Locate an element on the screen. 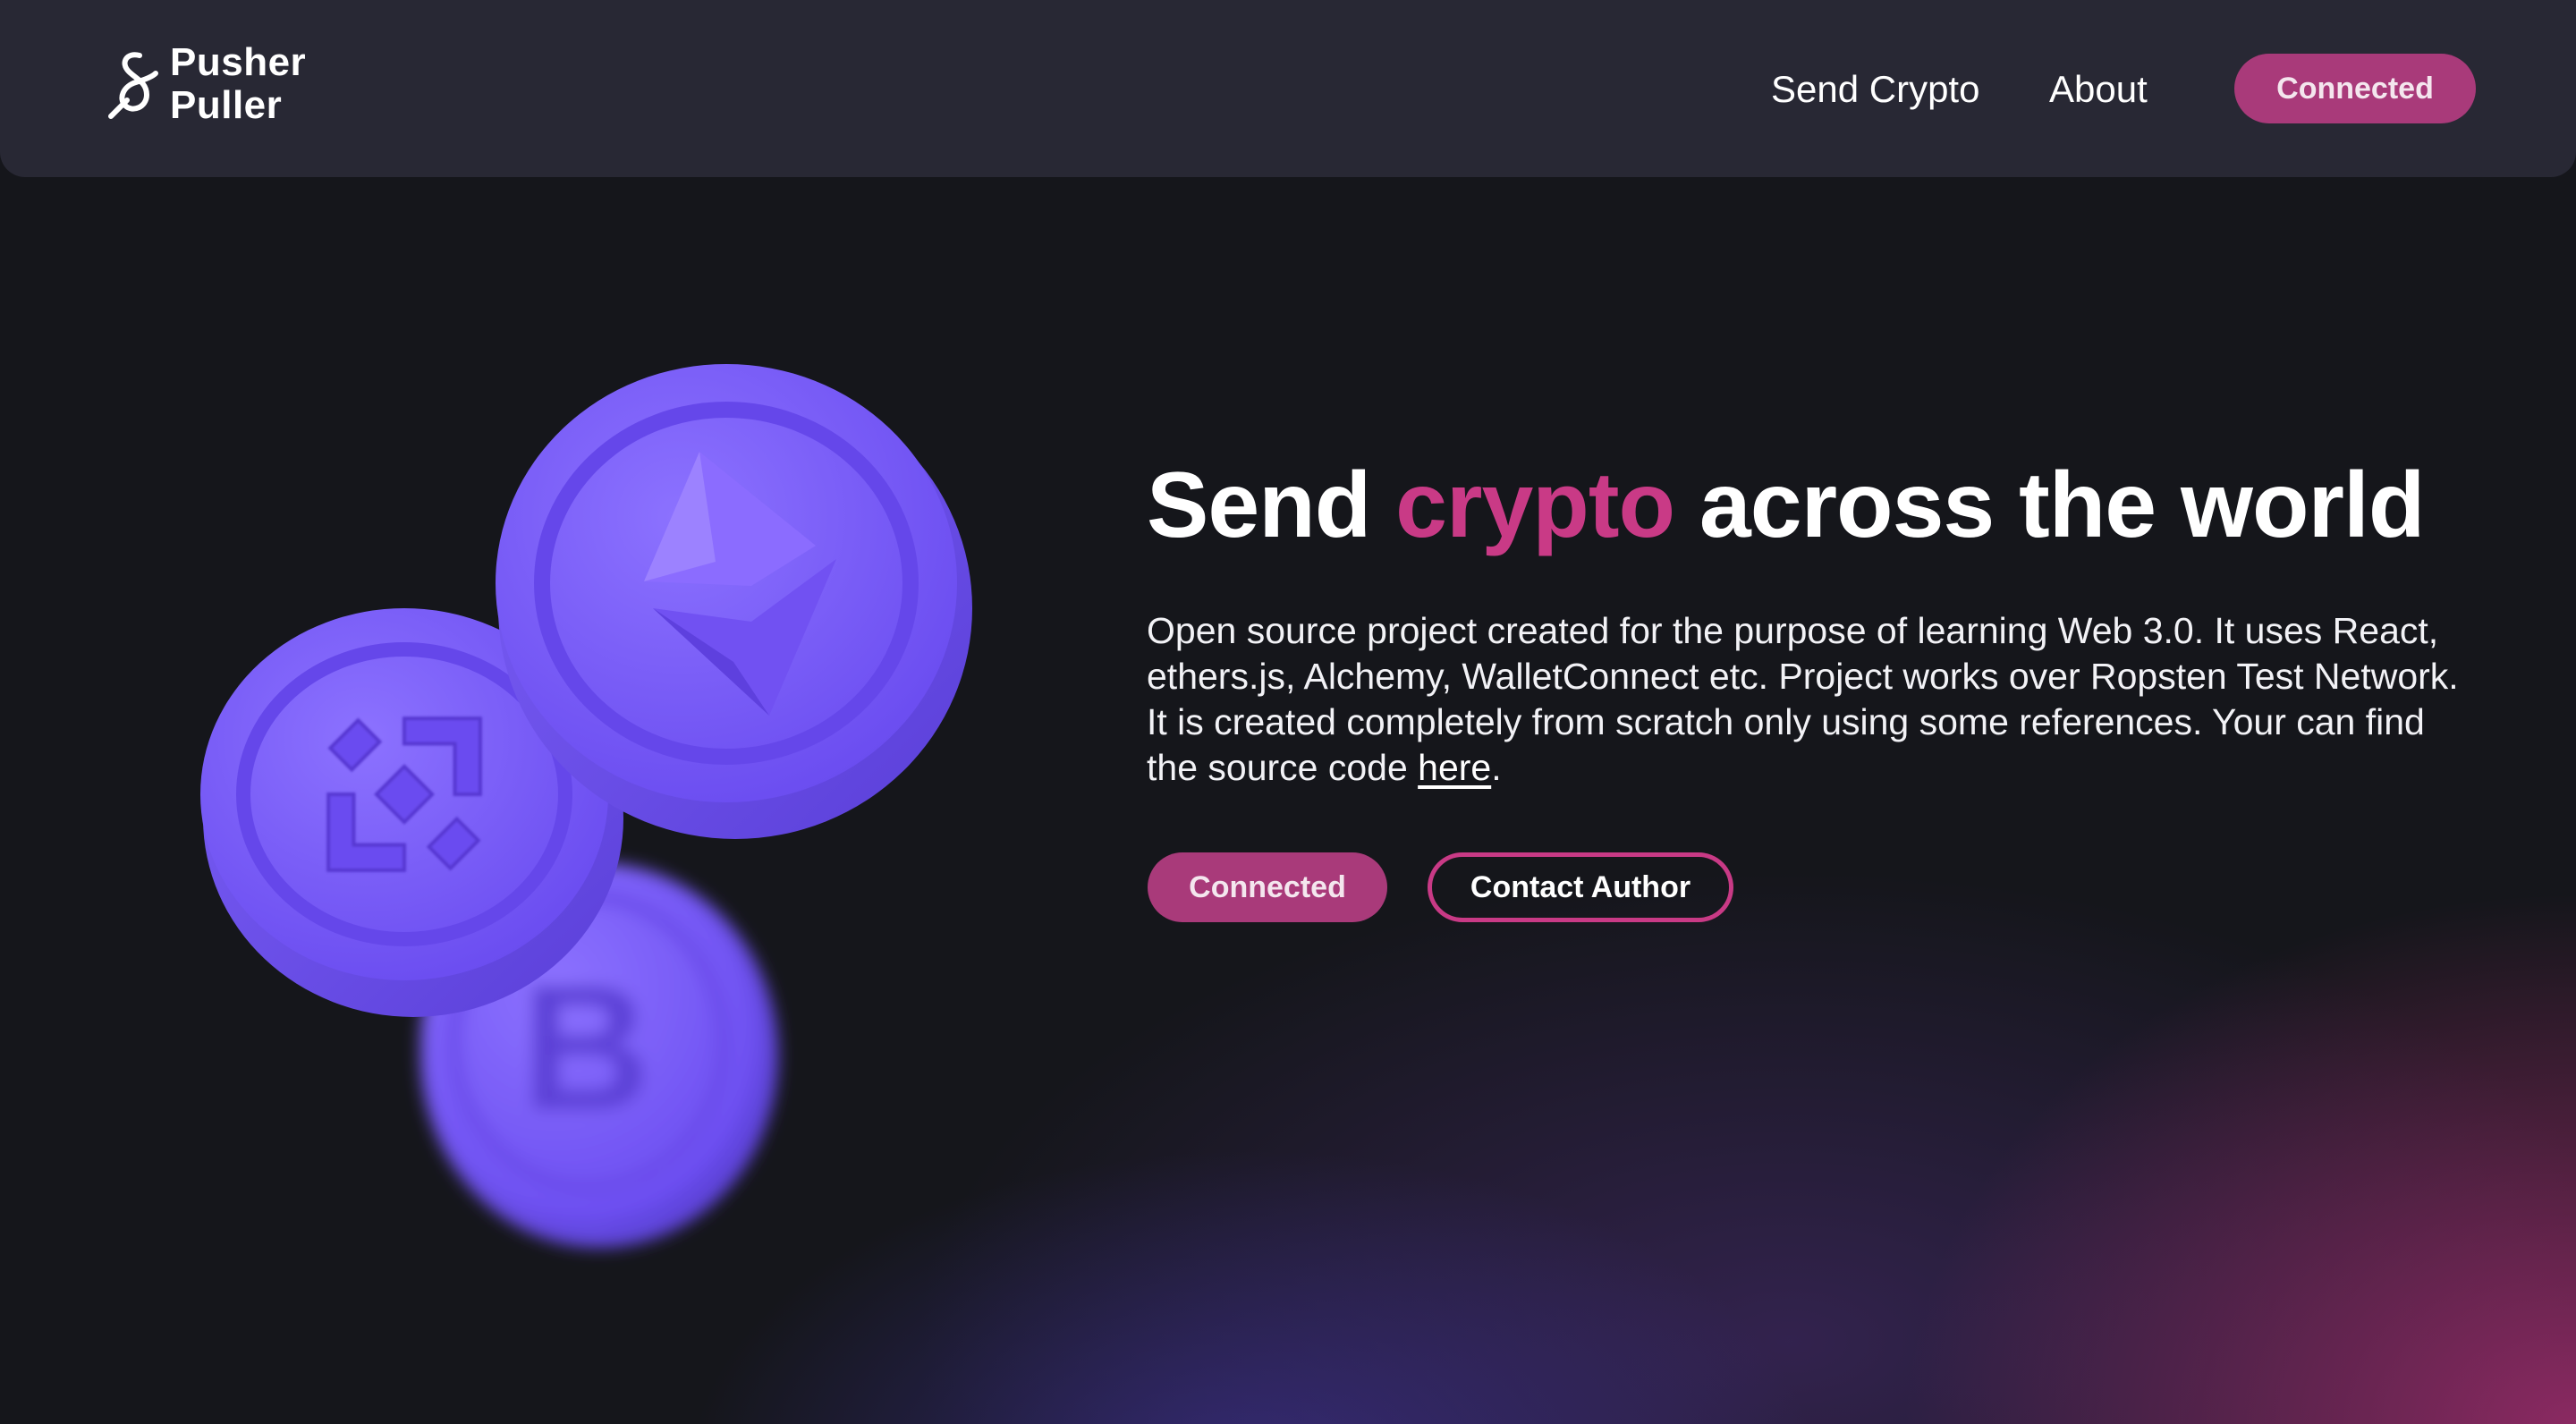  logo-icon is located at coordinates (133, 85).